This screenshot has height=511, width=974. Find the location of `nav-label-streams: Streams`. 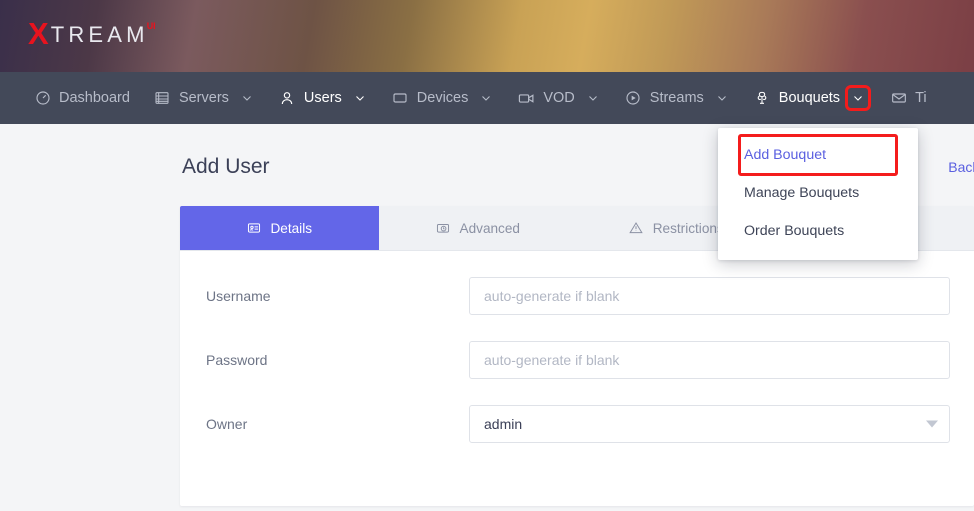

nav-label-streams: Streams is located at coordinates (676, 98).